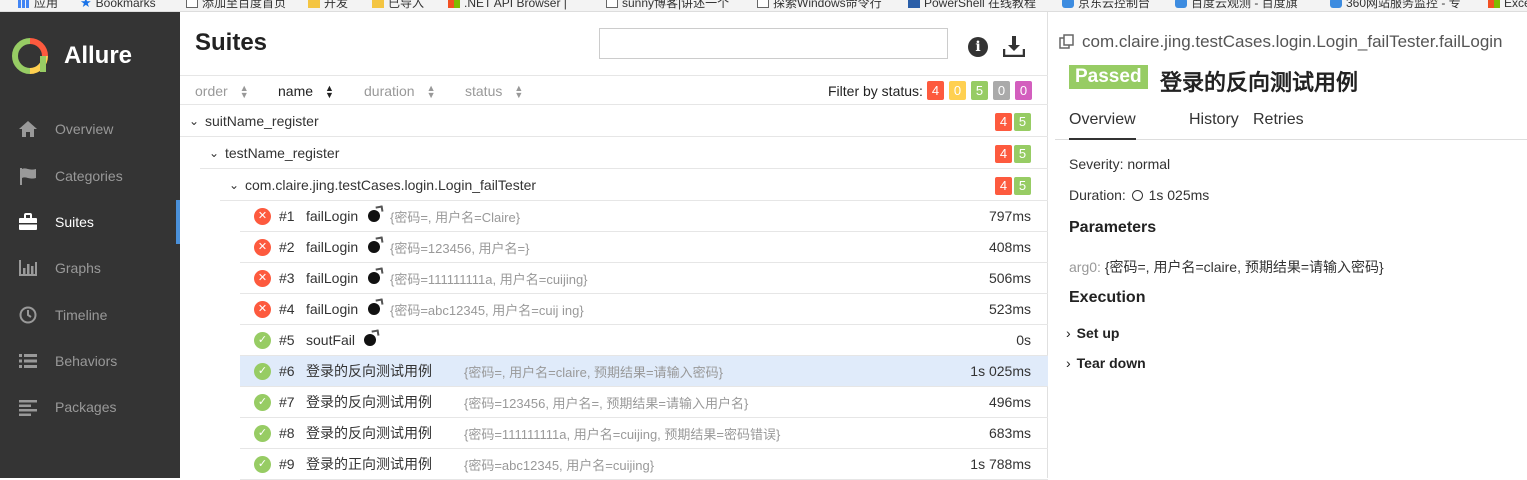  I want to click on sidebar-item-packages: Packages, so click(90, 407).